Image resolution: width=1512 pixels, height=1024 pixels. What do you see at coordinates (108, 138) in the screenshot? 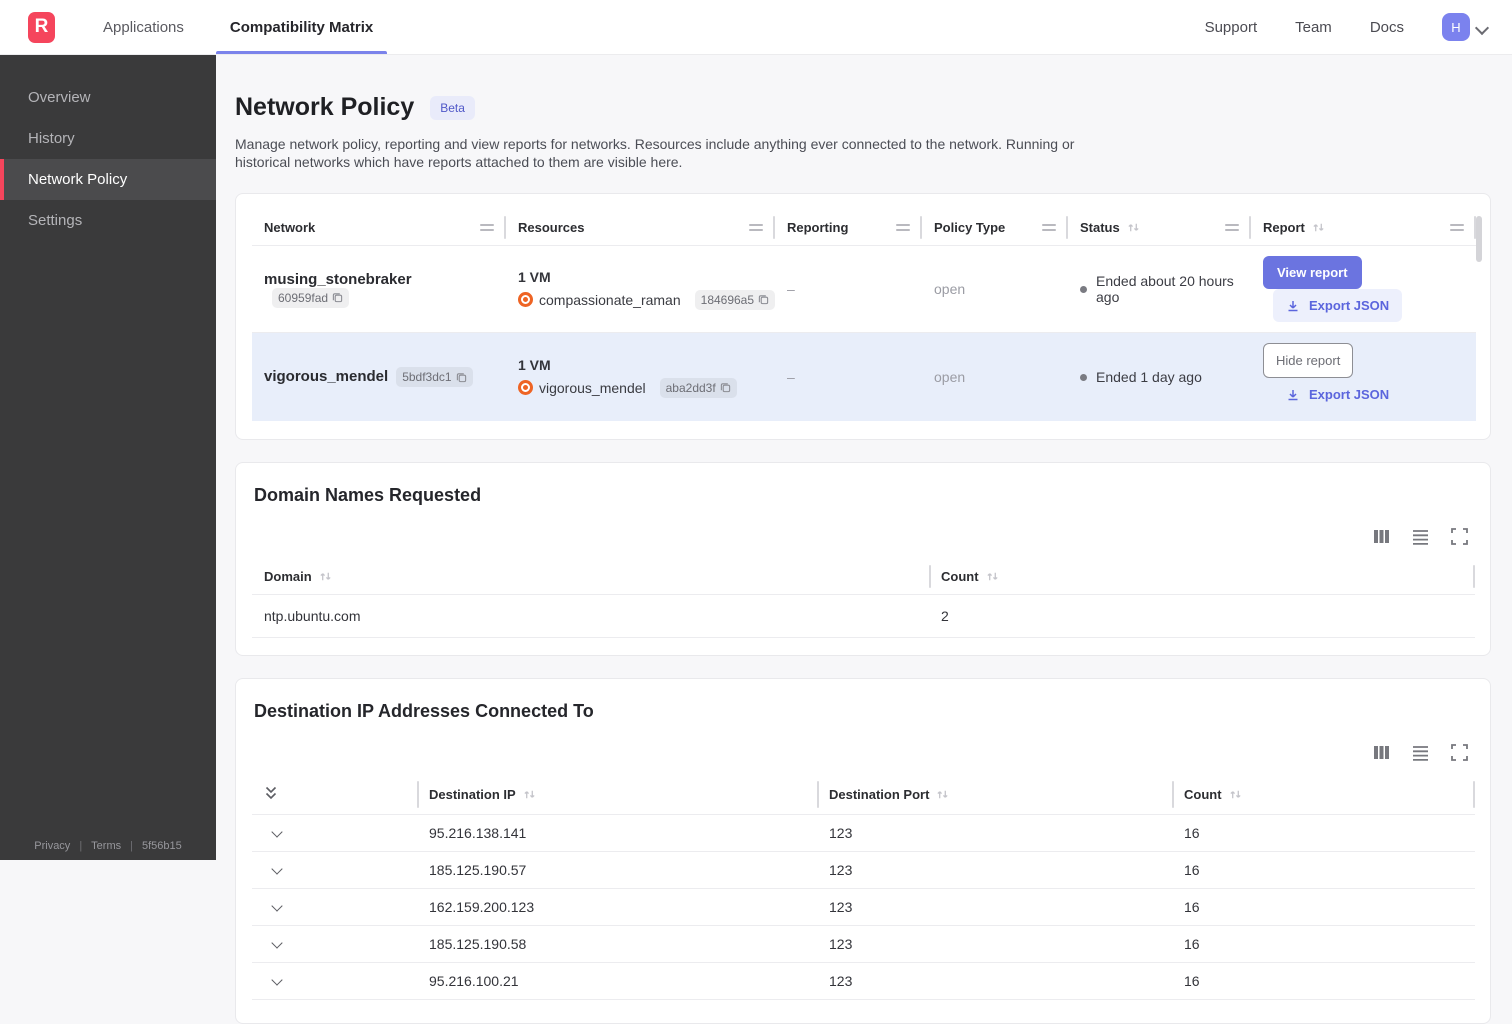
I see `sidebar-item-history: History` at bounding box center [108, 138].